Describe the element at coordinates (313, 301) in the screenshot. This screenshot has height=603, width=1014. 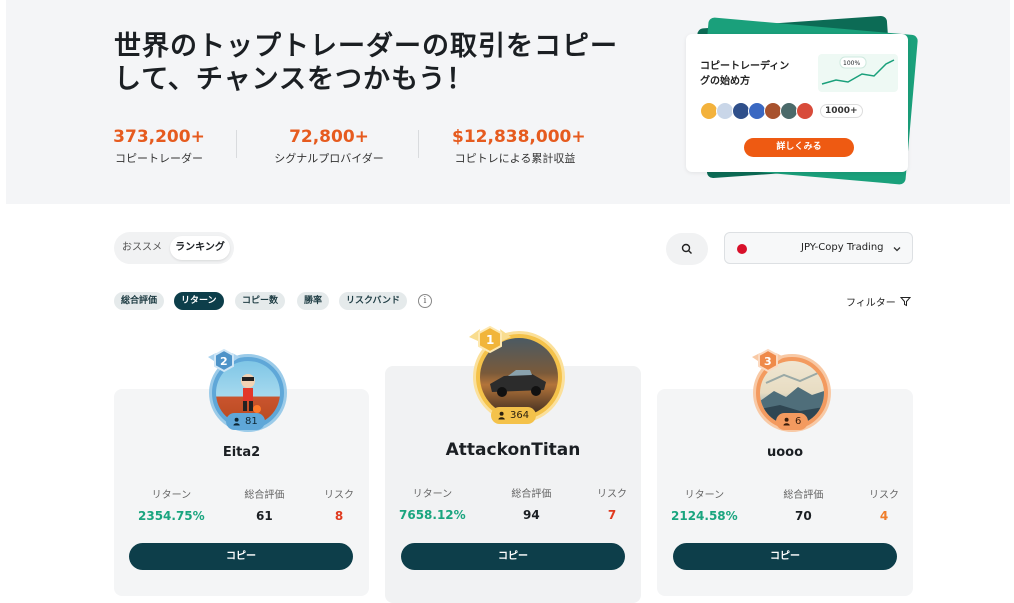
I see `sort-chip-win-rate: 勝率` at that location.